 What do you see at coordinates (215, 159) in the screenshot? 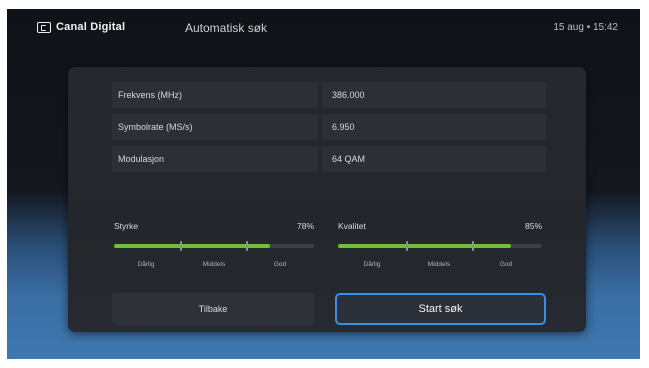
I see `modulation-label: Modulasjon` at bounding box center [215, 159].